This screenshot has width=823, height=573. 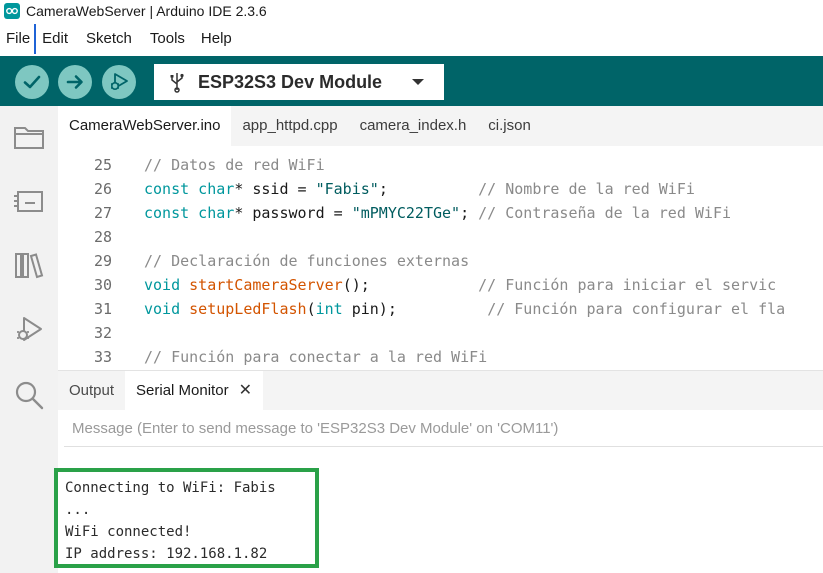 What do you see at coordinates (627, 285) in the screenshot?
I see `code-token: // Función para iniciar el servic` at bounding box center [627, 285].